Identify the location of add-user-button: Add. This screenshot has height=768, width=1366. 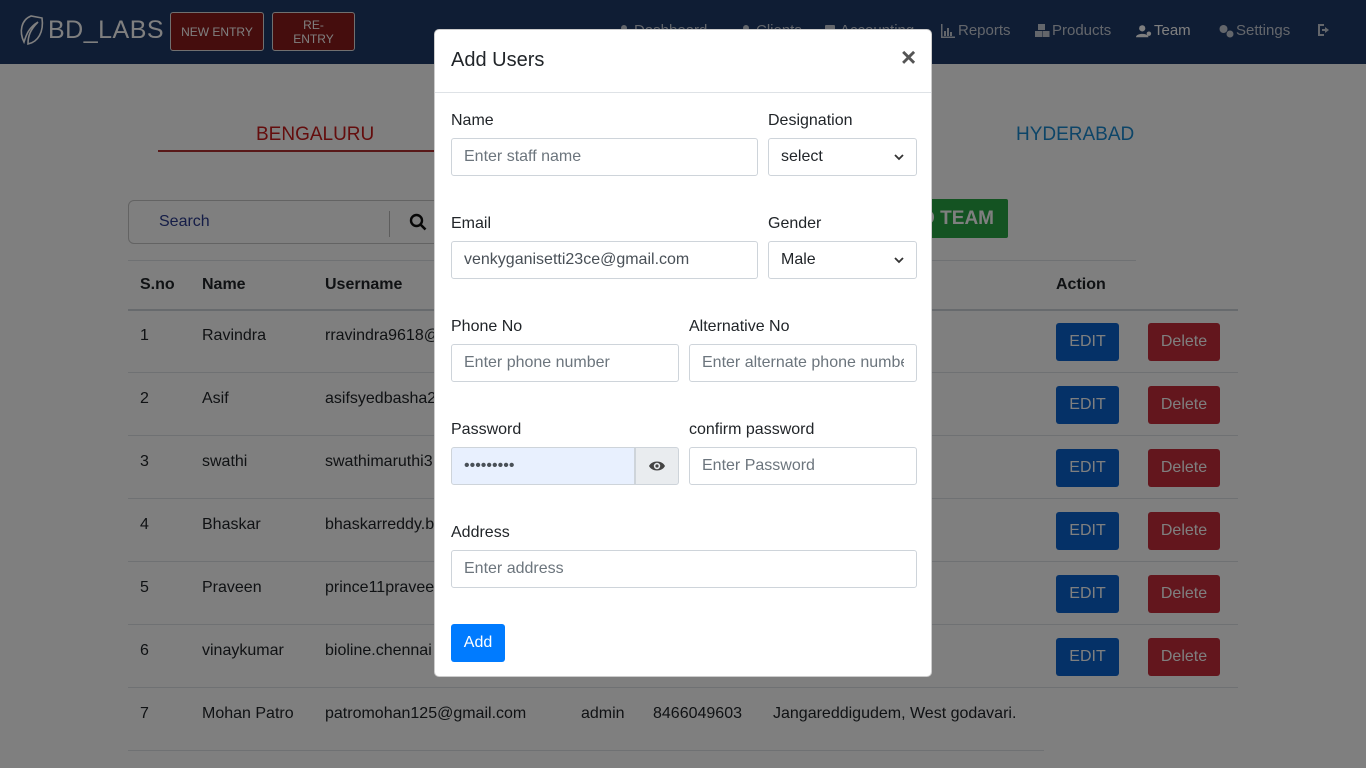
(478, 643).